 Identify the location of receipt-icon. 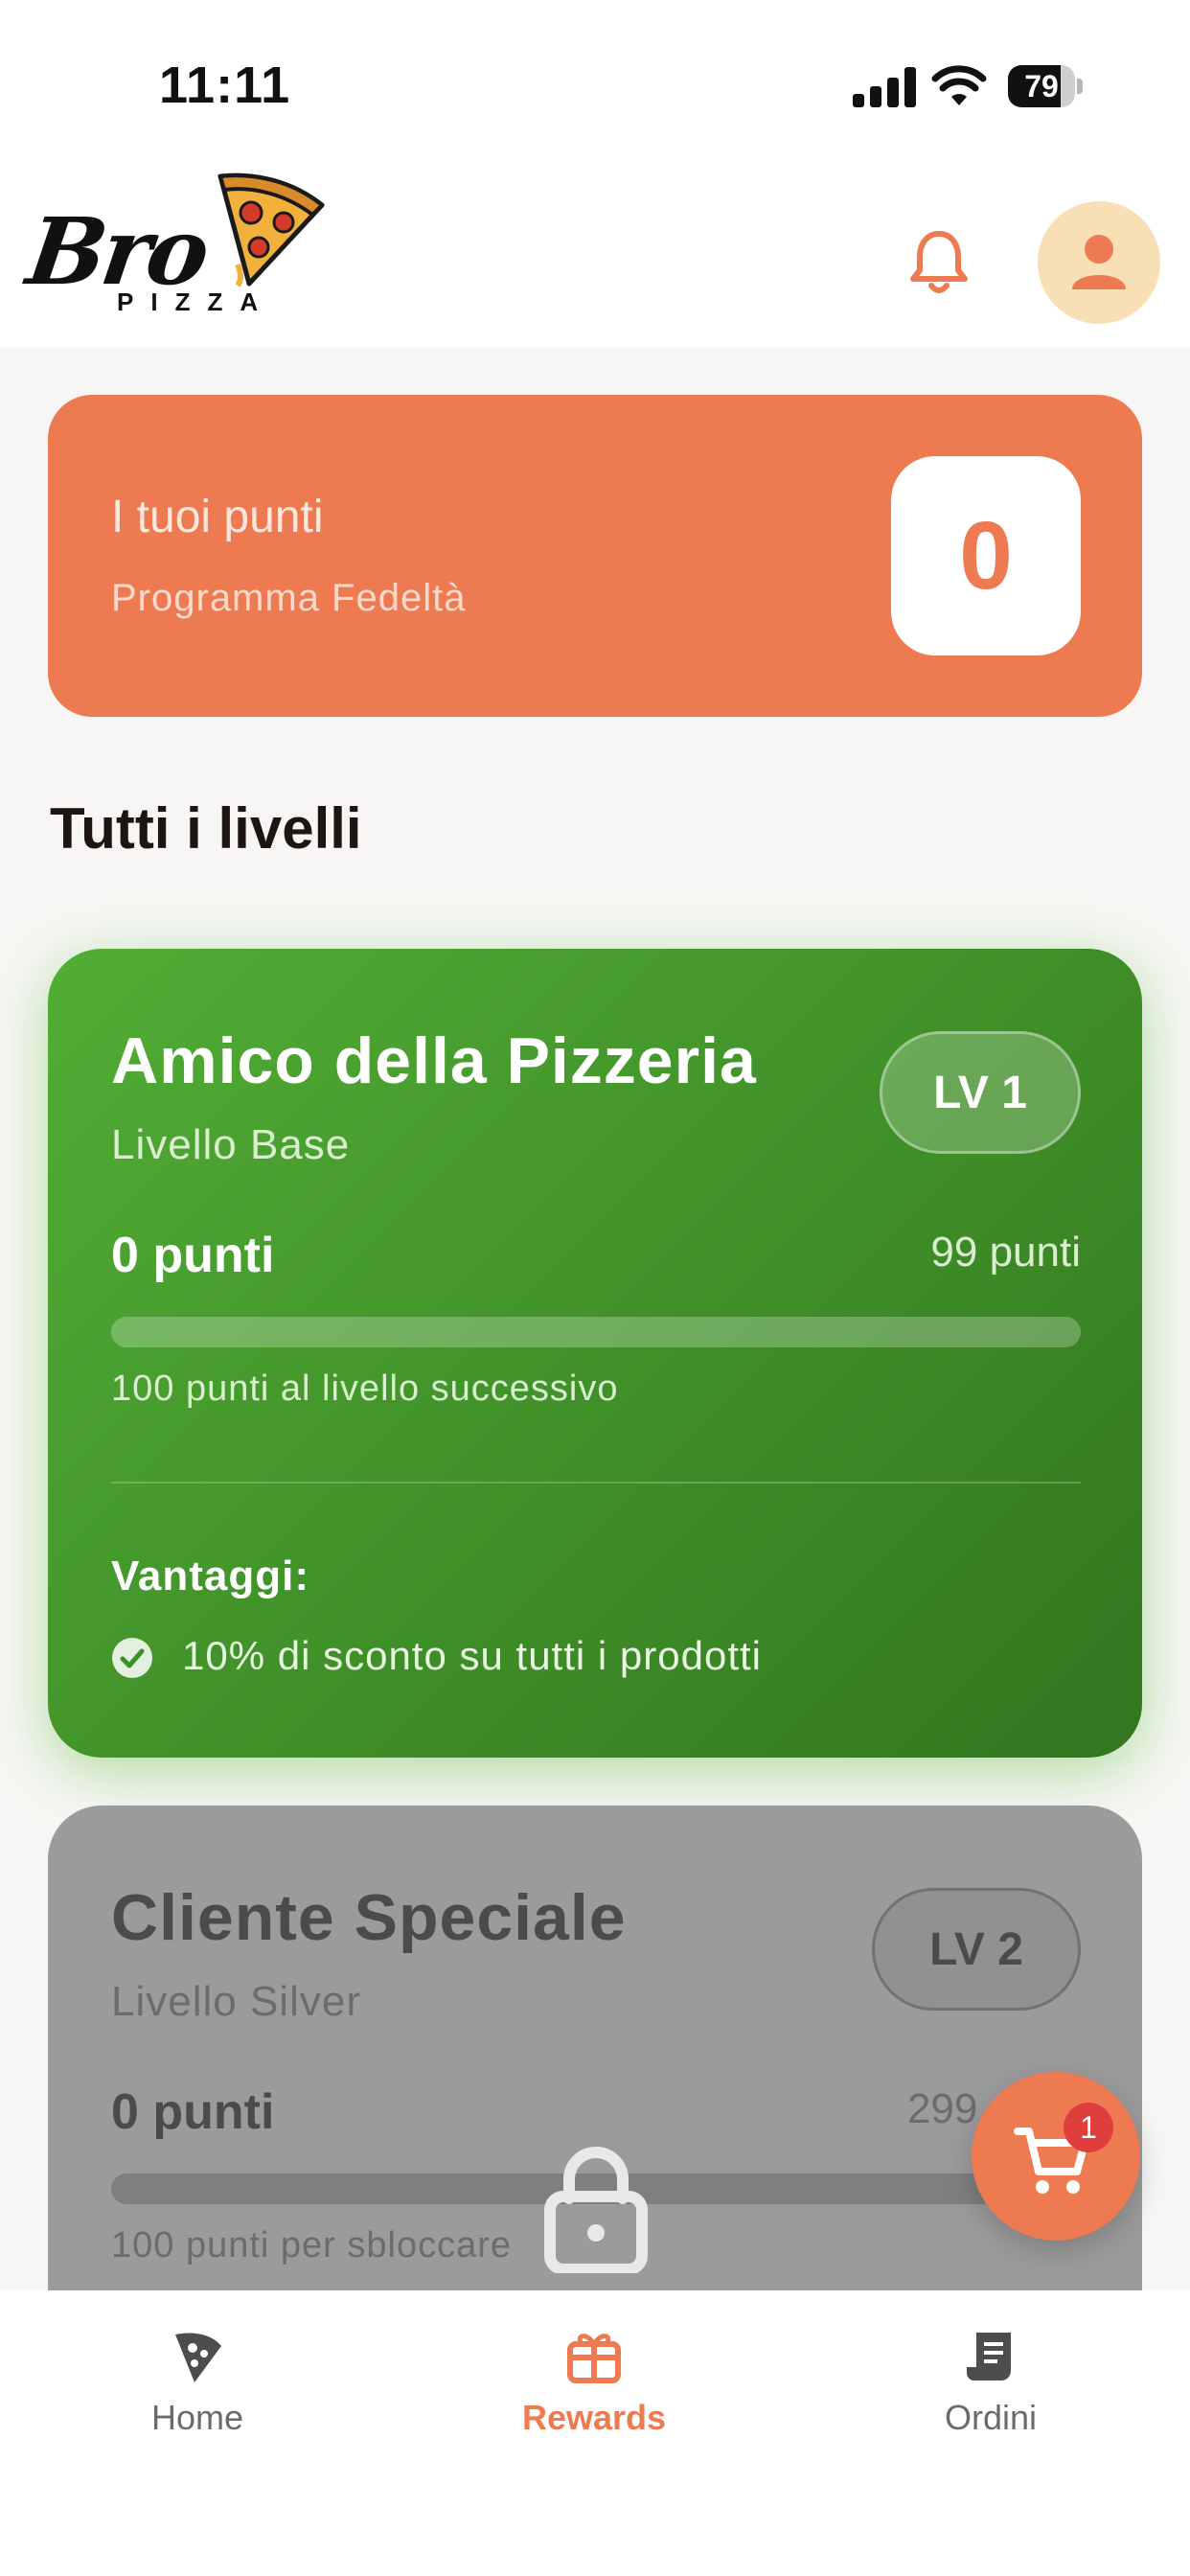
(988, 2356).